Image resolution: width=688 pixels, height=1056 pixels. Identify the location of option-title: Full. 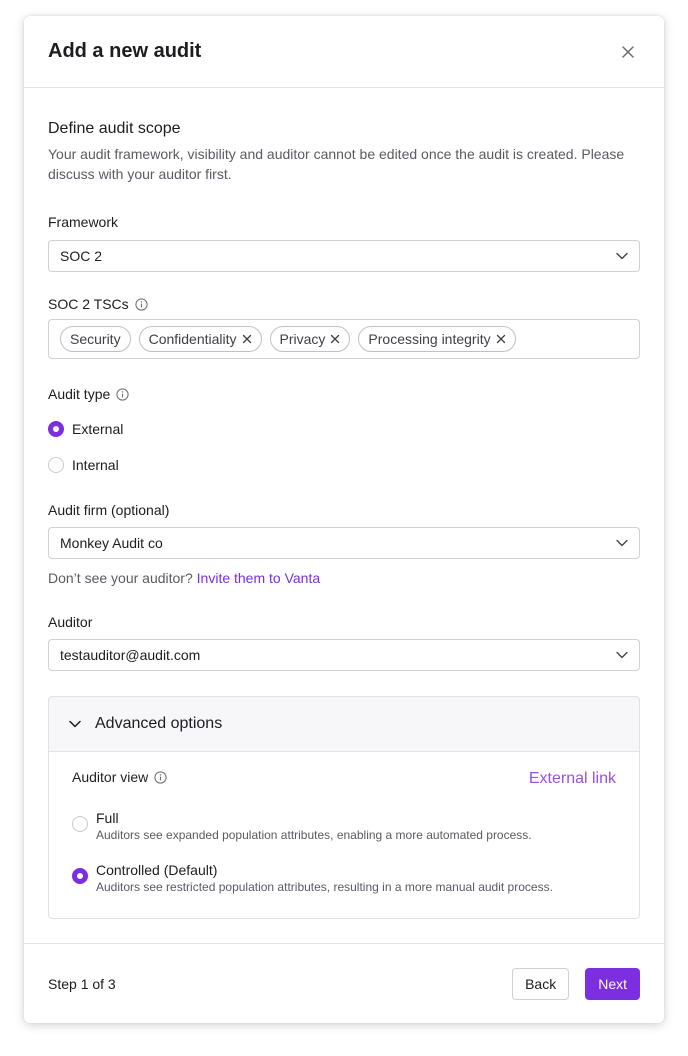
(107, 818).